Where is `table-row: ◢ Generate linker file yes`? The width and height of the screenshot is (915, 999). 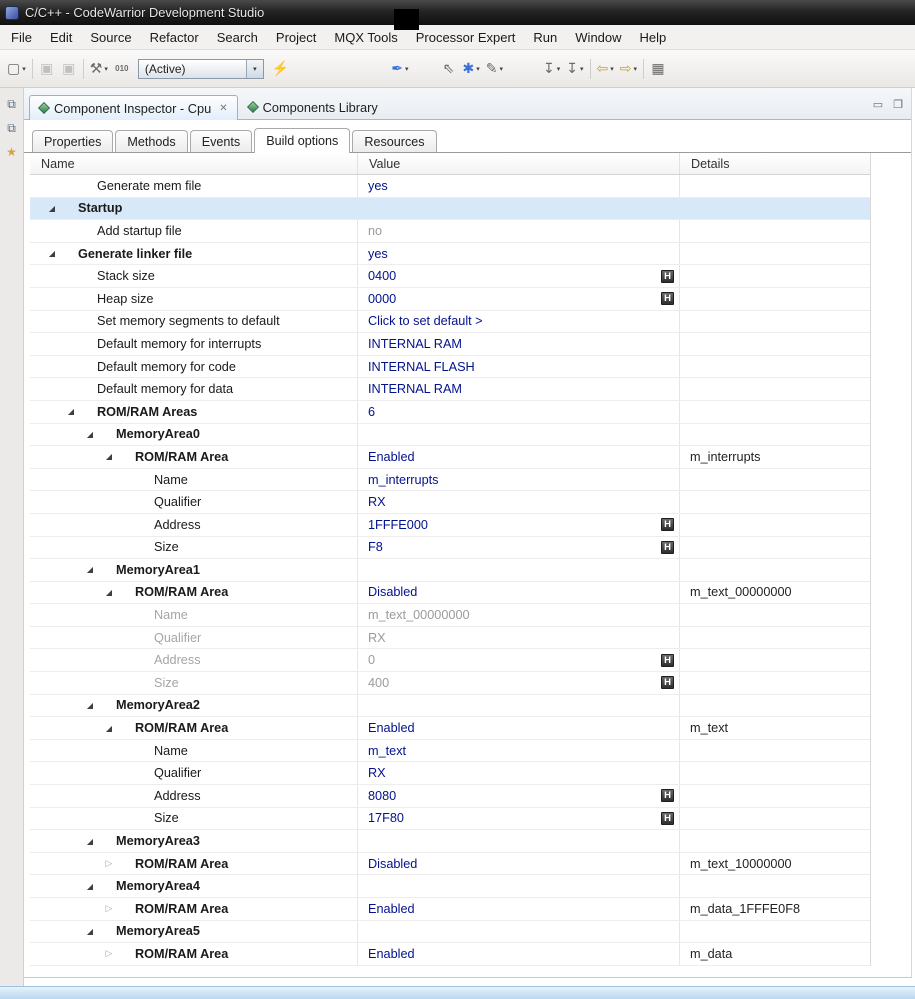 table-row: ◢ Generate linker file yes is located at coordinates (450, 254).